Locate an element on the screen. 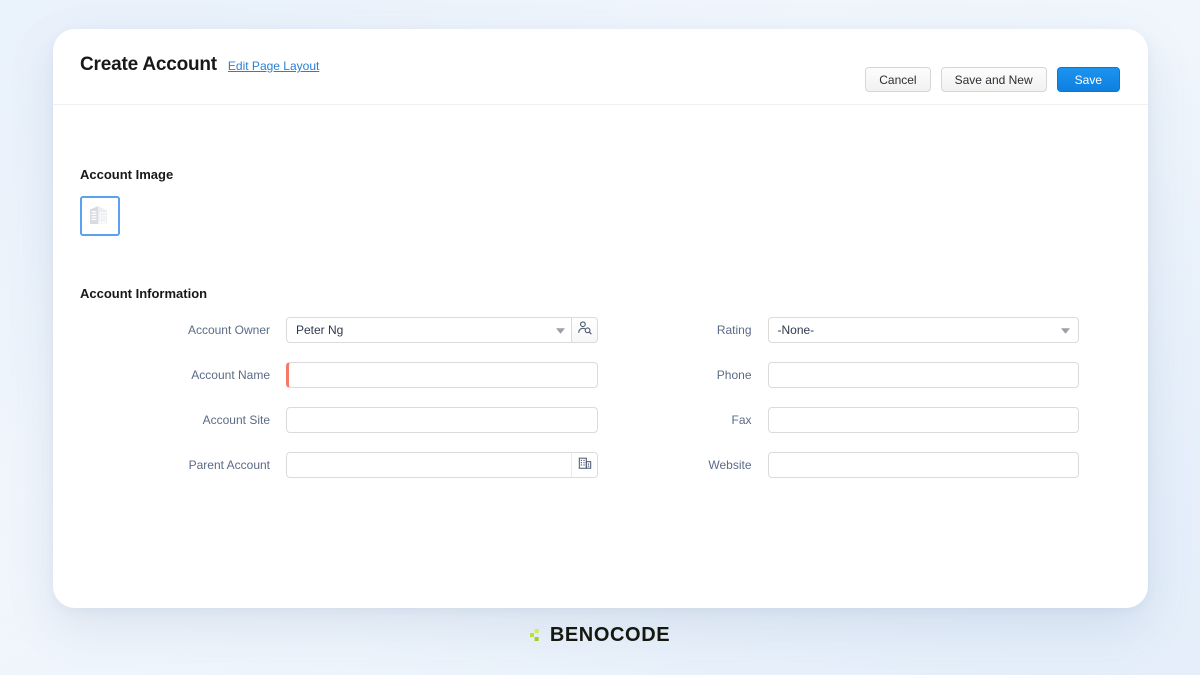 The height and width of the screenshot is (675, 1200). field-rating: Rating -None- is located at coordinates (875, 330).